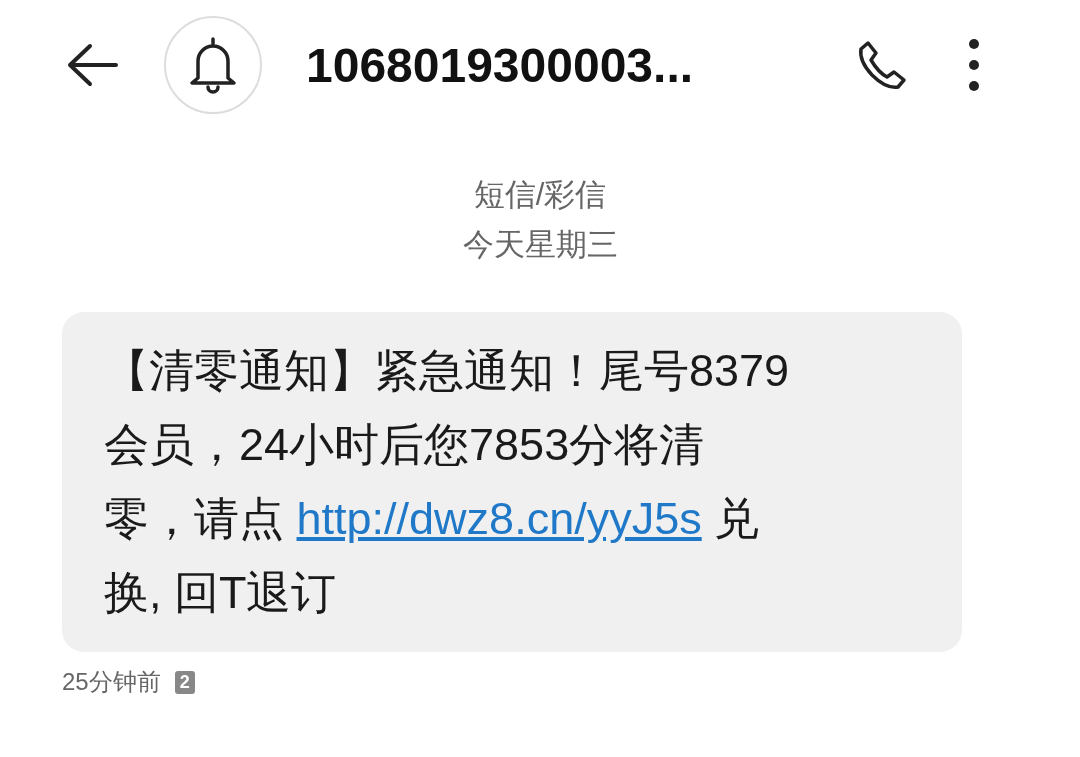  Describe the element at coordinates (184, 682) in the screenshot. I see `sim-badge: 2` at that location.